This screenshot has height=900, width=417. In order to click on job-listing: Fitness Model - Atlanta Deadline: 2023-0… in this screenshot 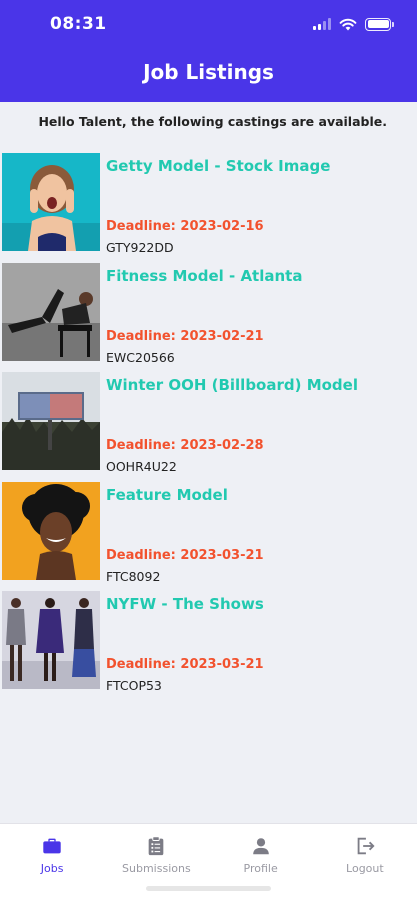, I will do `click(208, 317)`.